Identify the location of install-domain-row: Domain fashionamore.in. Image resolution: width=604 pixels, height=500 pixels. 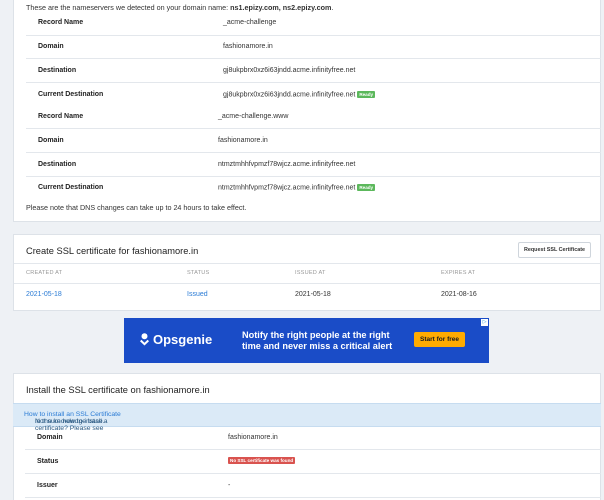
(313, 438).